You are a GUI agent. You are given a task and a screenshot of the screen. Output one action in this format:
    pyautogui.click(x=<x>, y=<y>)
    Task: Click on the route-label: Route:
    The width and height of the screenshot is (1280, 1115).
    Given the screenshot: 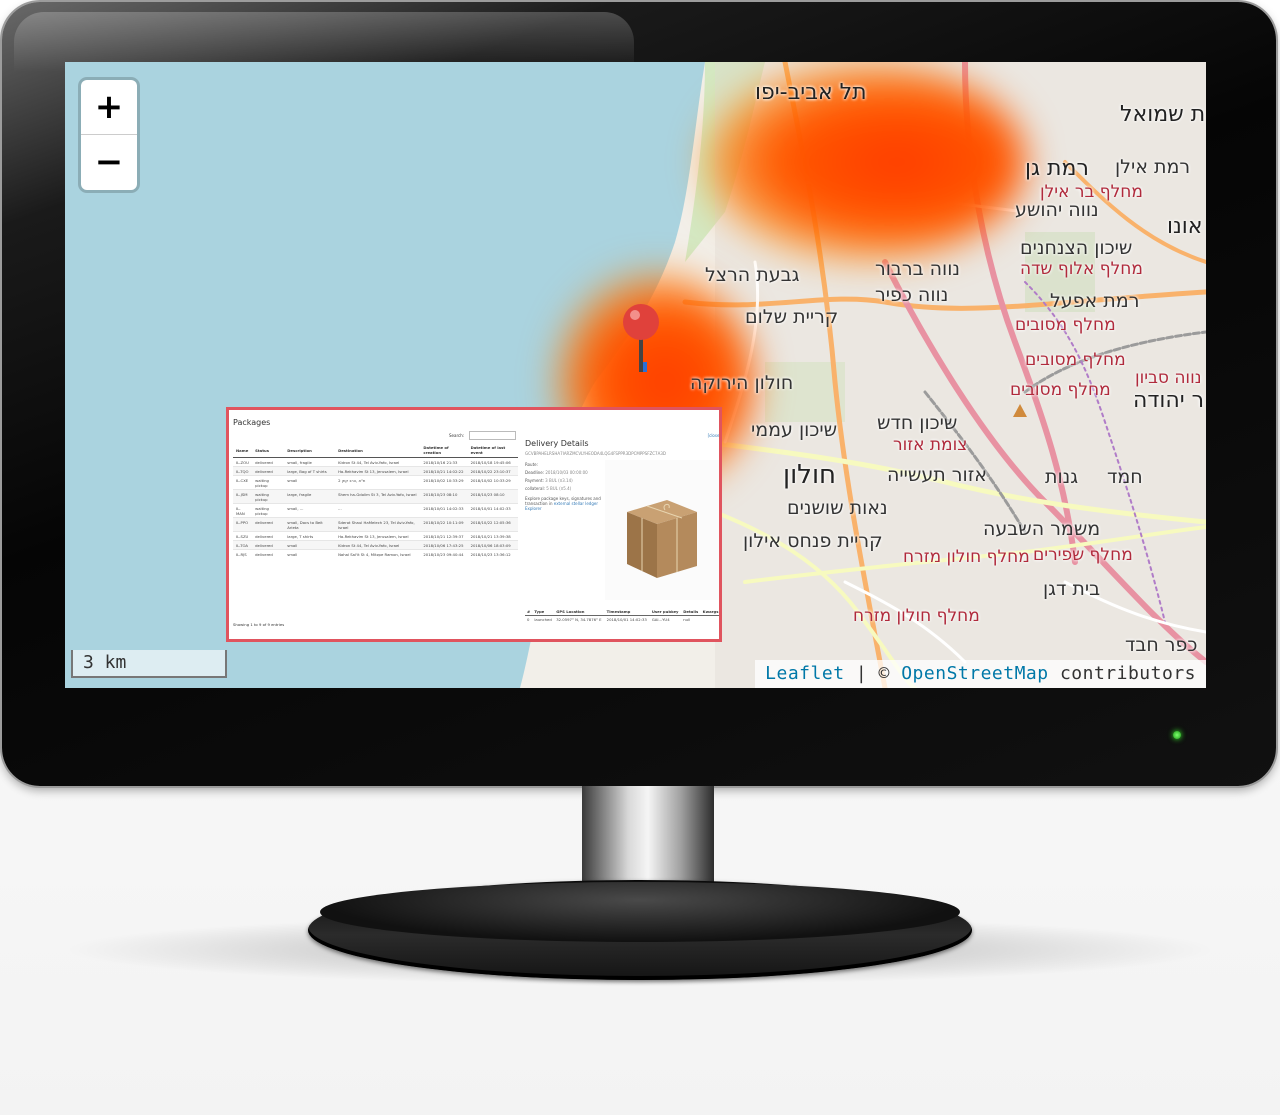 What is the action you would take?
    pyautogui.click(x=531, y=464)
    